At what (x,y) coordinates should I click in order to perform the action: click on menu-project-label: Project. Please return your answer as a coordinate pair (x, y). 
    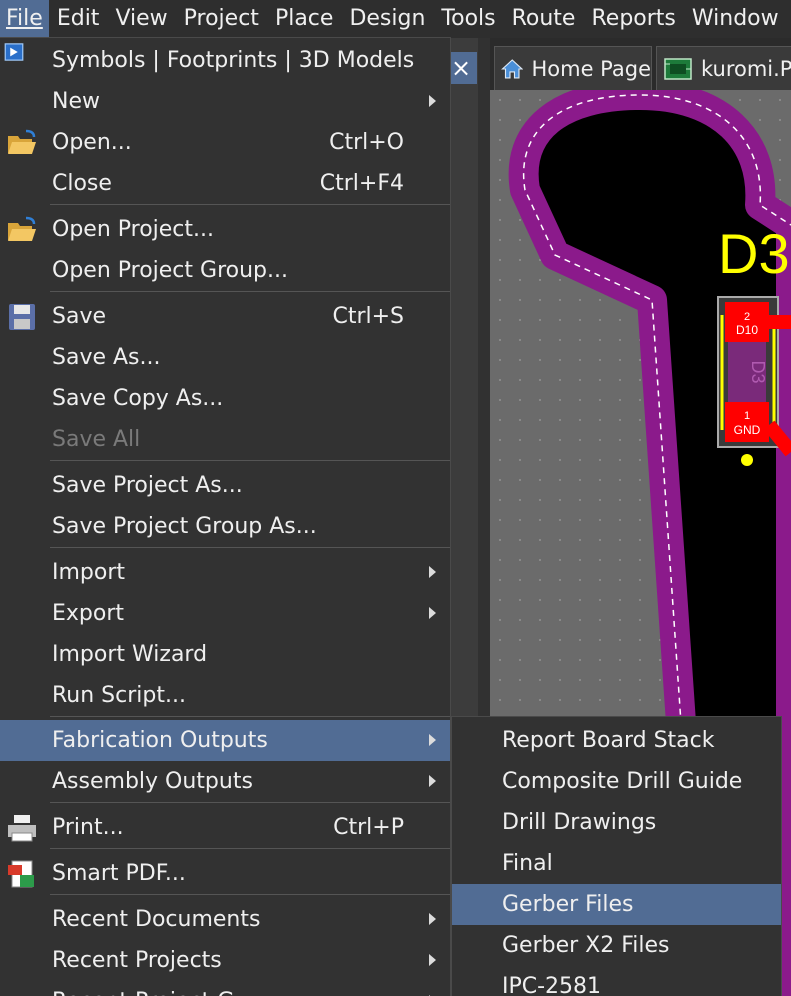
    Looking at the image, I should click on (221, 18).